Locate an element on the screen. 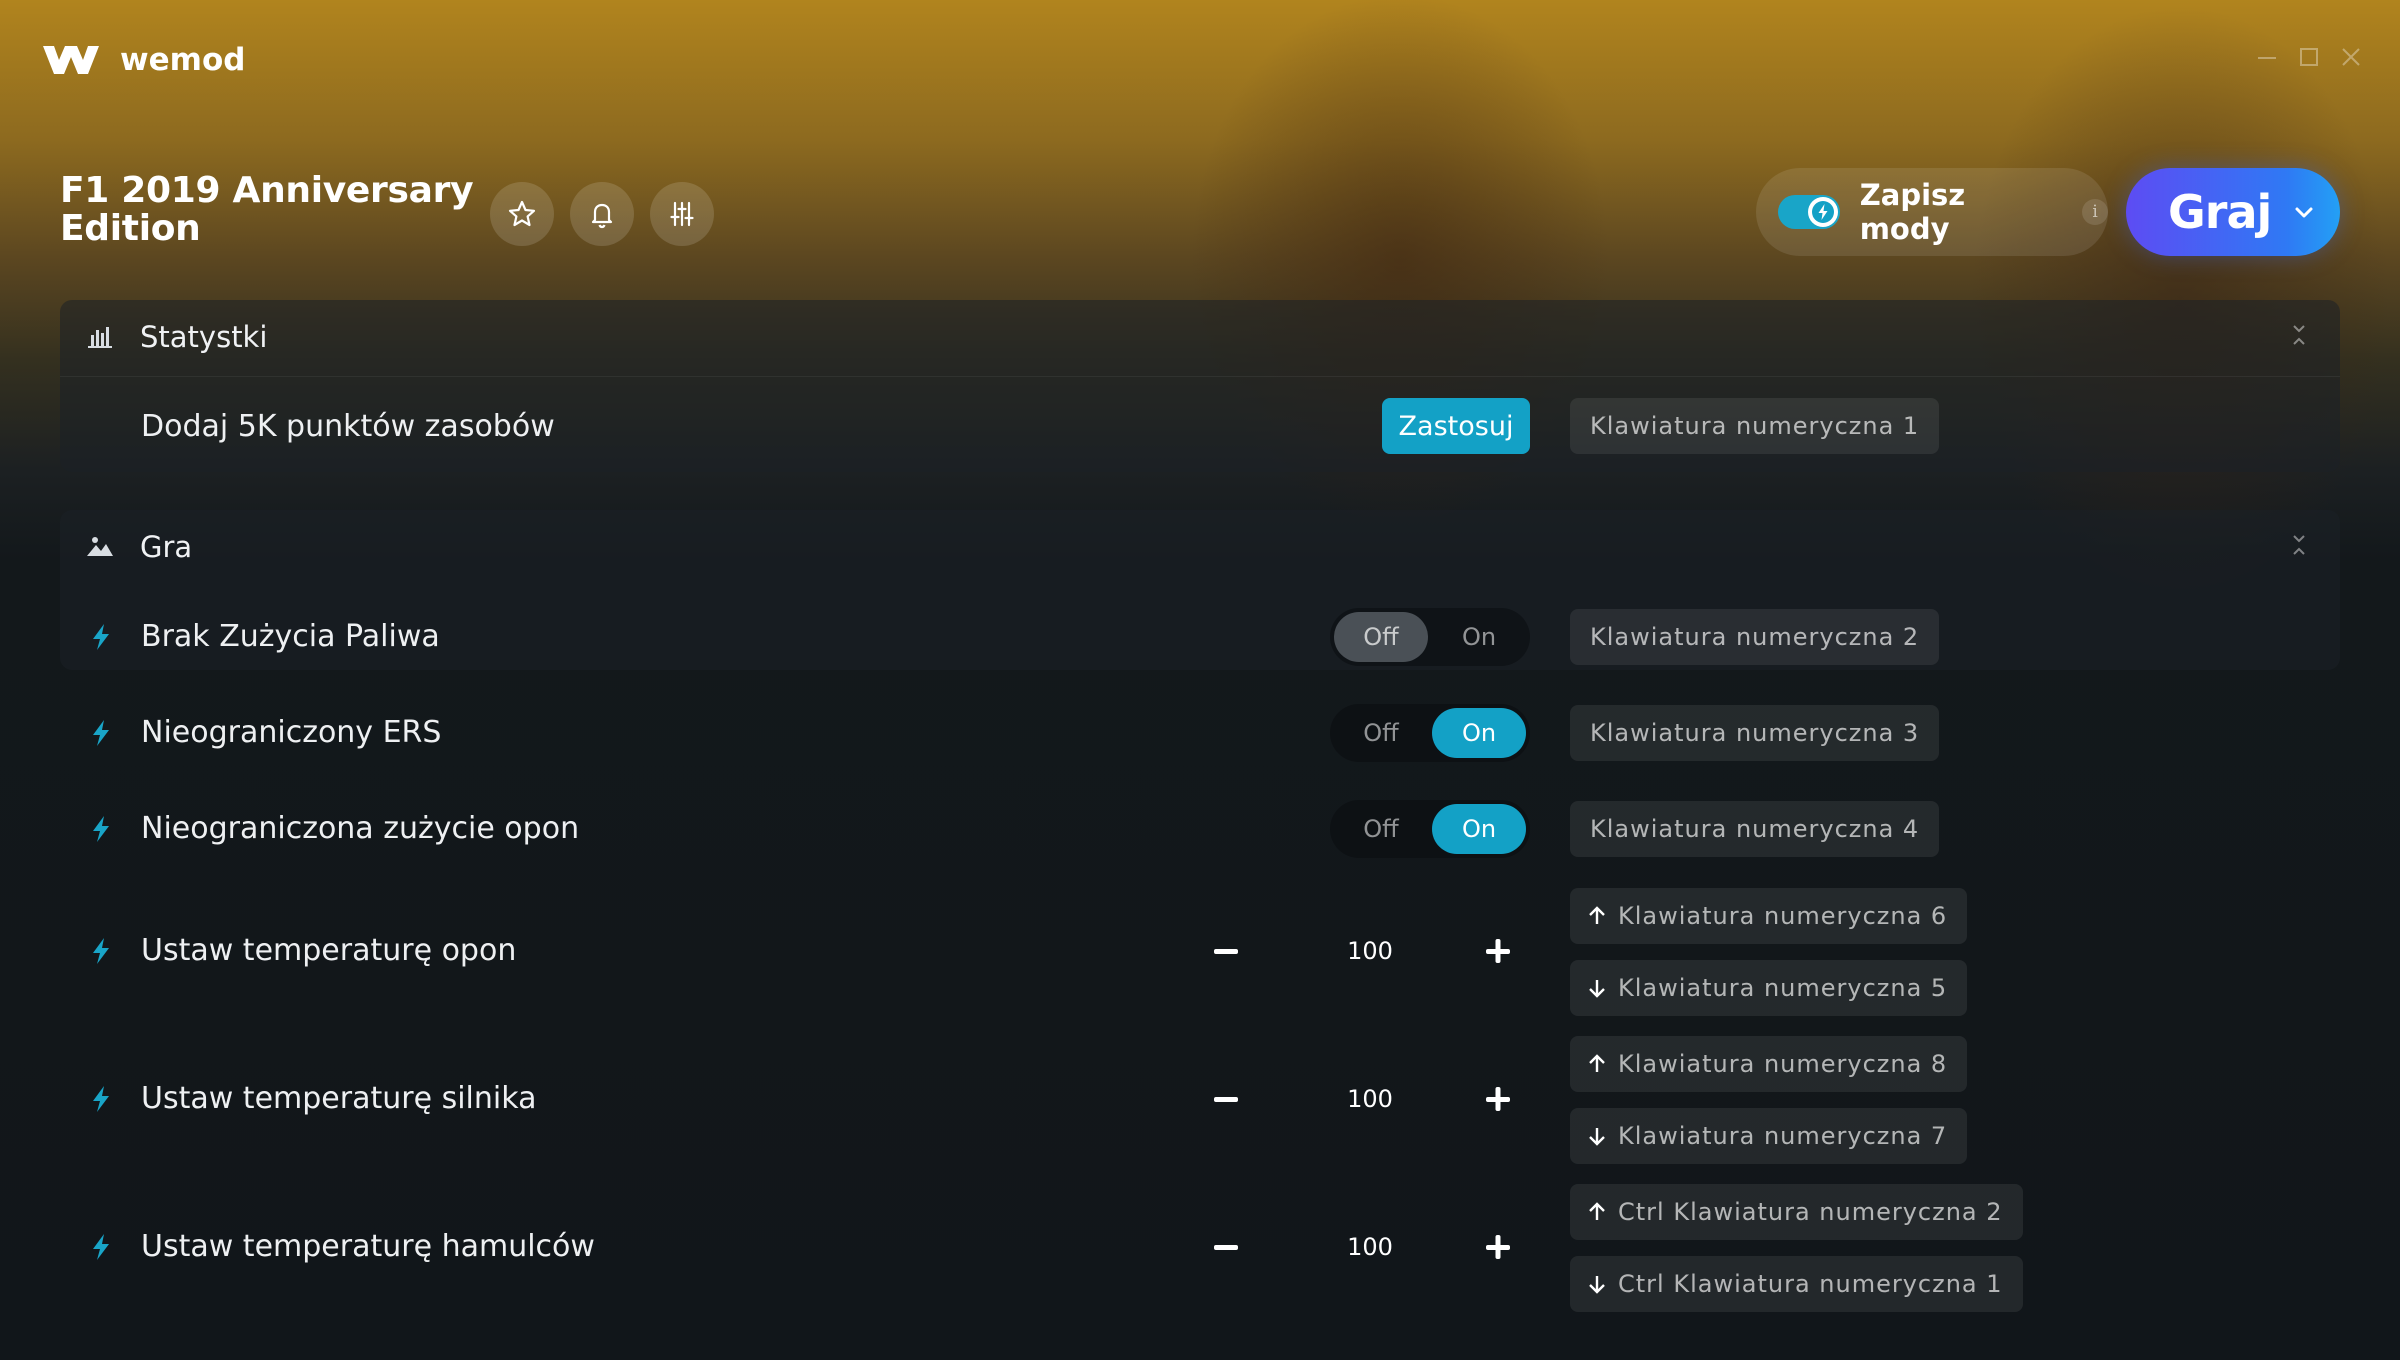 Image resolution: width=2400 pixels, height=1360 pixels. hotkey-text: Klawiatura numeryczna 4 is located at coordinates (1755, 829).